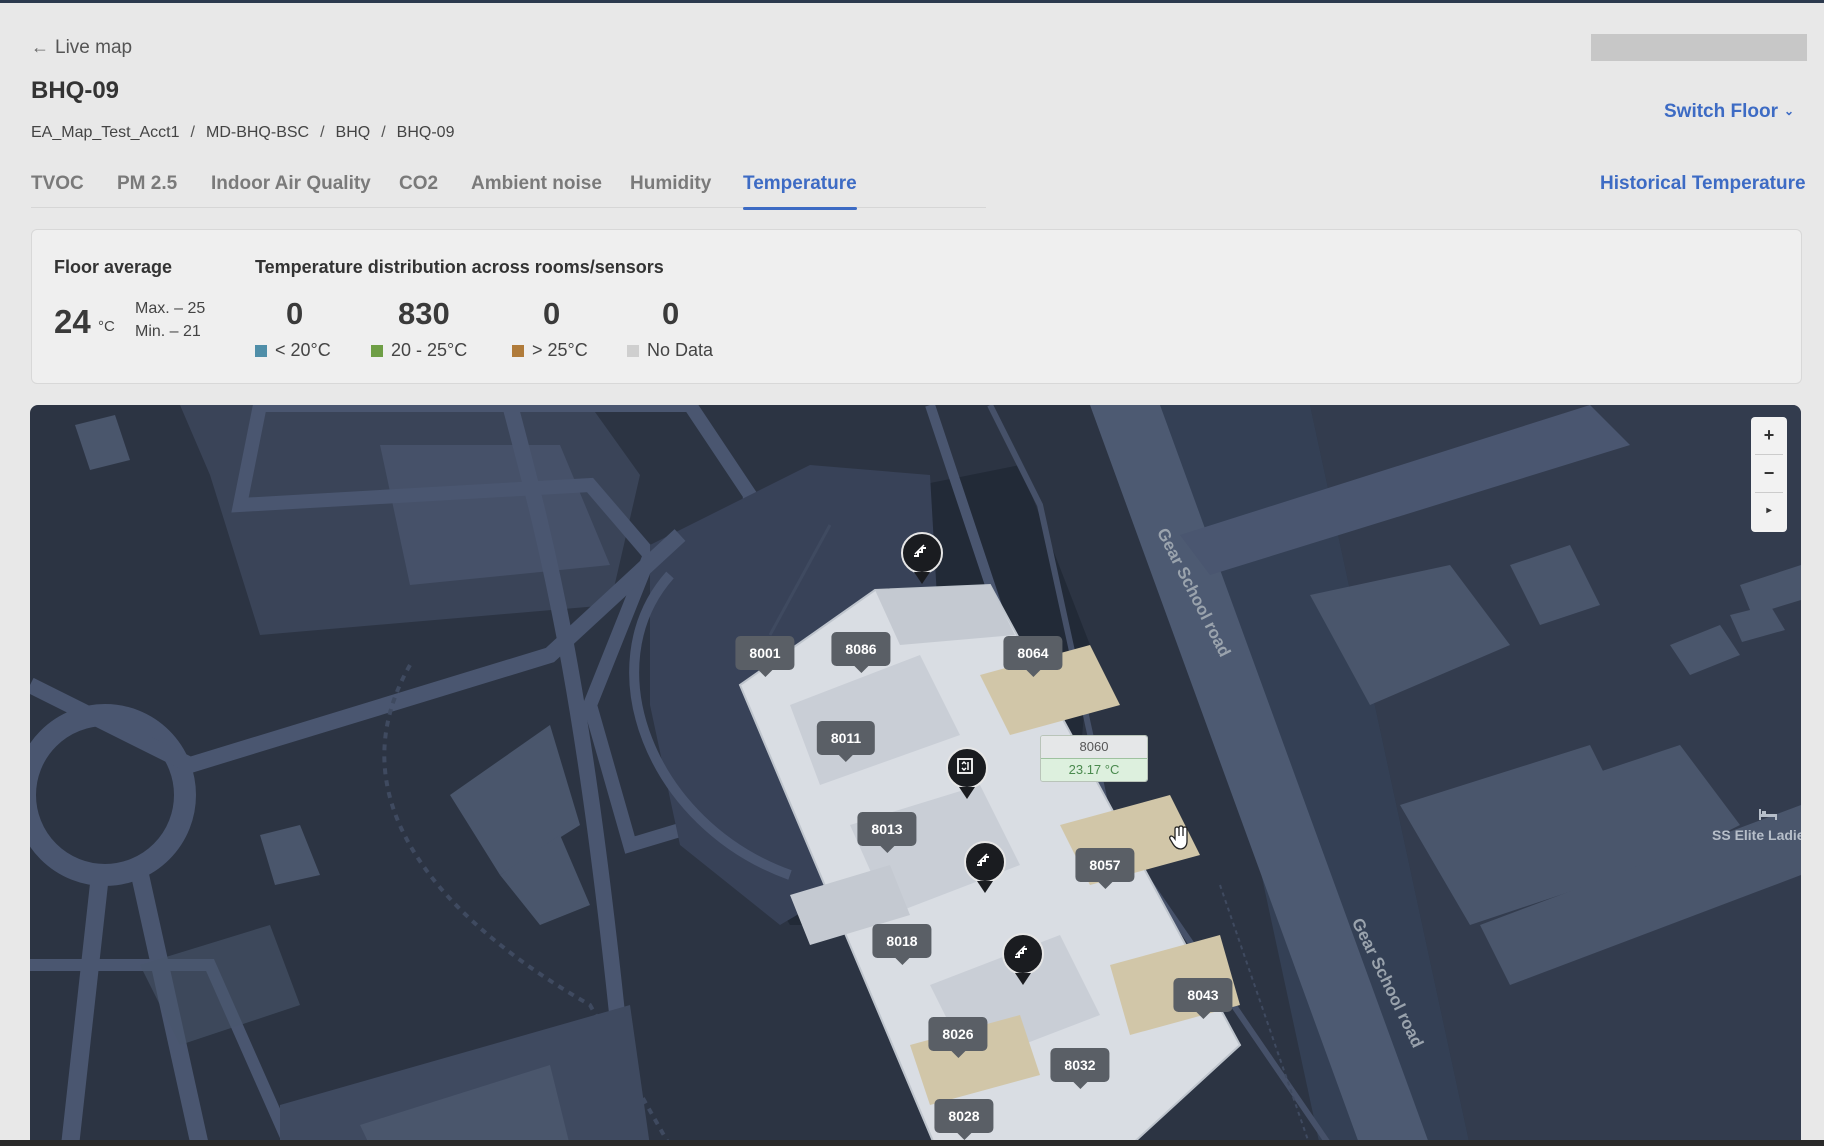 The width and height of the screenshot is (1824, 1146). What do you see at coordinates (861, 652) in the screenshot?
I see `room-label-8086: 8086` at bounding box center [861, 652].